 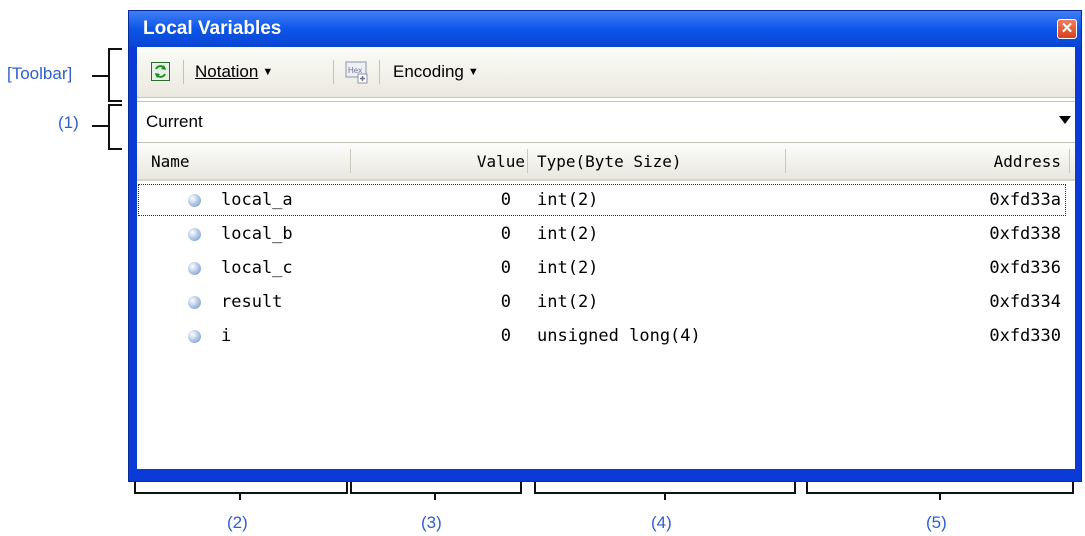 What do you see at coordinates (257, 200) in the screenshot?
I see `variable-name: local_a` at bounding box center [257, 200].